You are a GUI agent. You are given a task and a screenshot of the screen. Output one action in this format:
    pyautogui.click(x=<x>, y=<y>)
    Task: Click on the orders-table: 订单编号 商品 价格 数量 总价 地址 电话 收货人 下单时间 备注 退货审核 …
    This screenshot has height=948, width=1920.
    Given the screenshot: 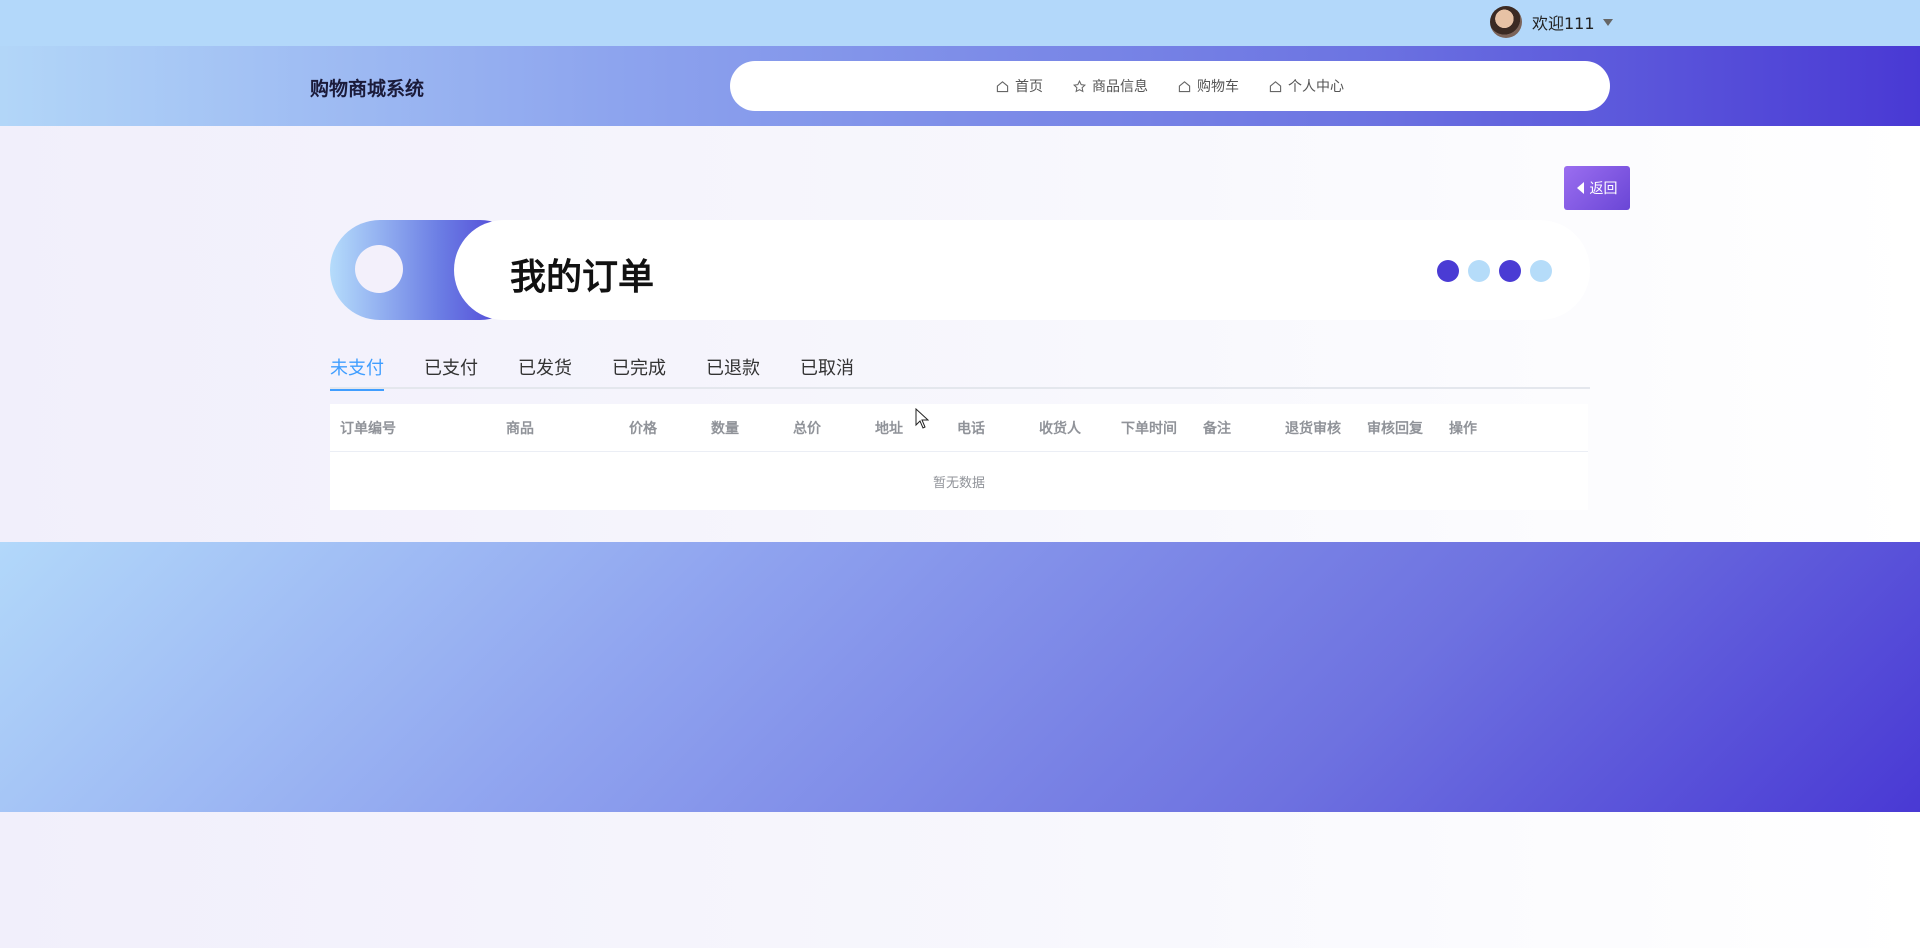 What is the action you would take?
    pyautogui.click(x=959, y=457)
    